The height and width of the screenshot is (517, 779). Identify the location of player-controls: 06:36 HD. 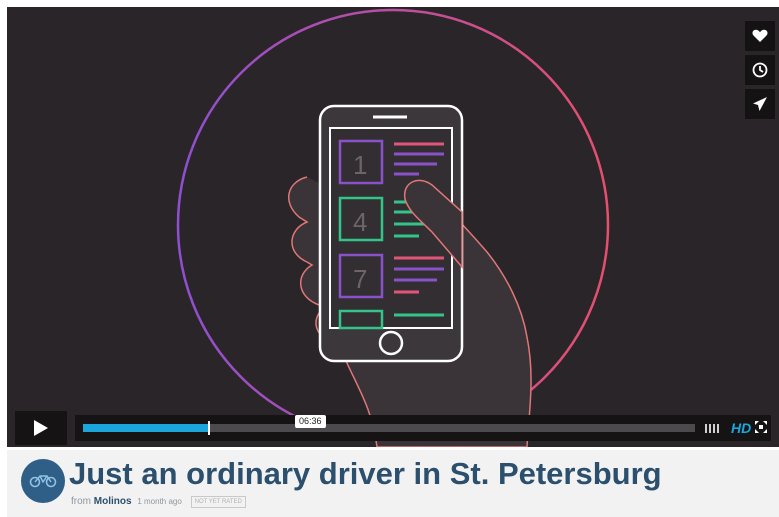
(393, 427).